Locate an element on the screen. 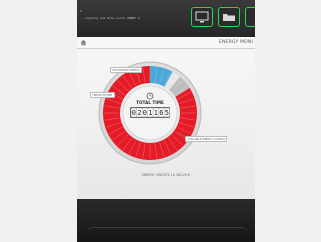  toolbar-more-button is located at coordinates (250, 17).